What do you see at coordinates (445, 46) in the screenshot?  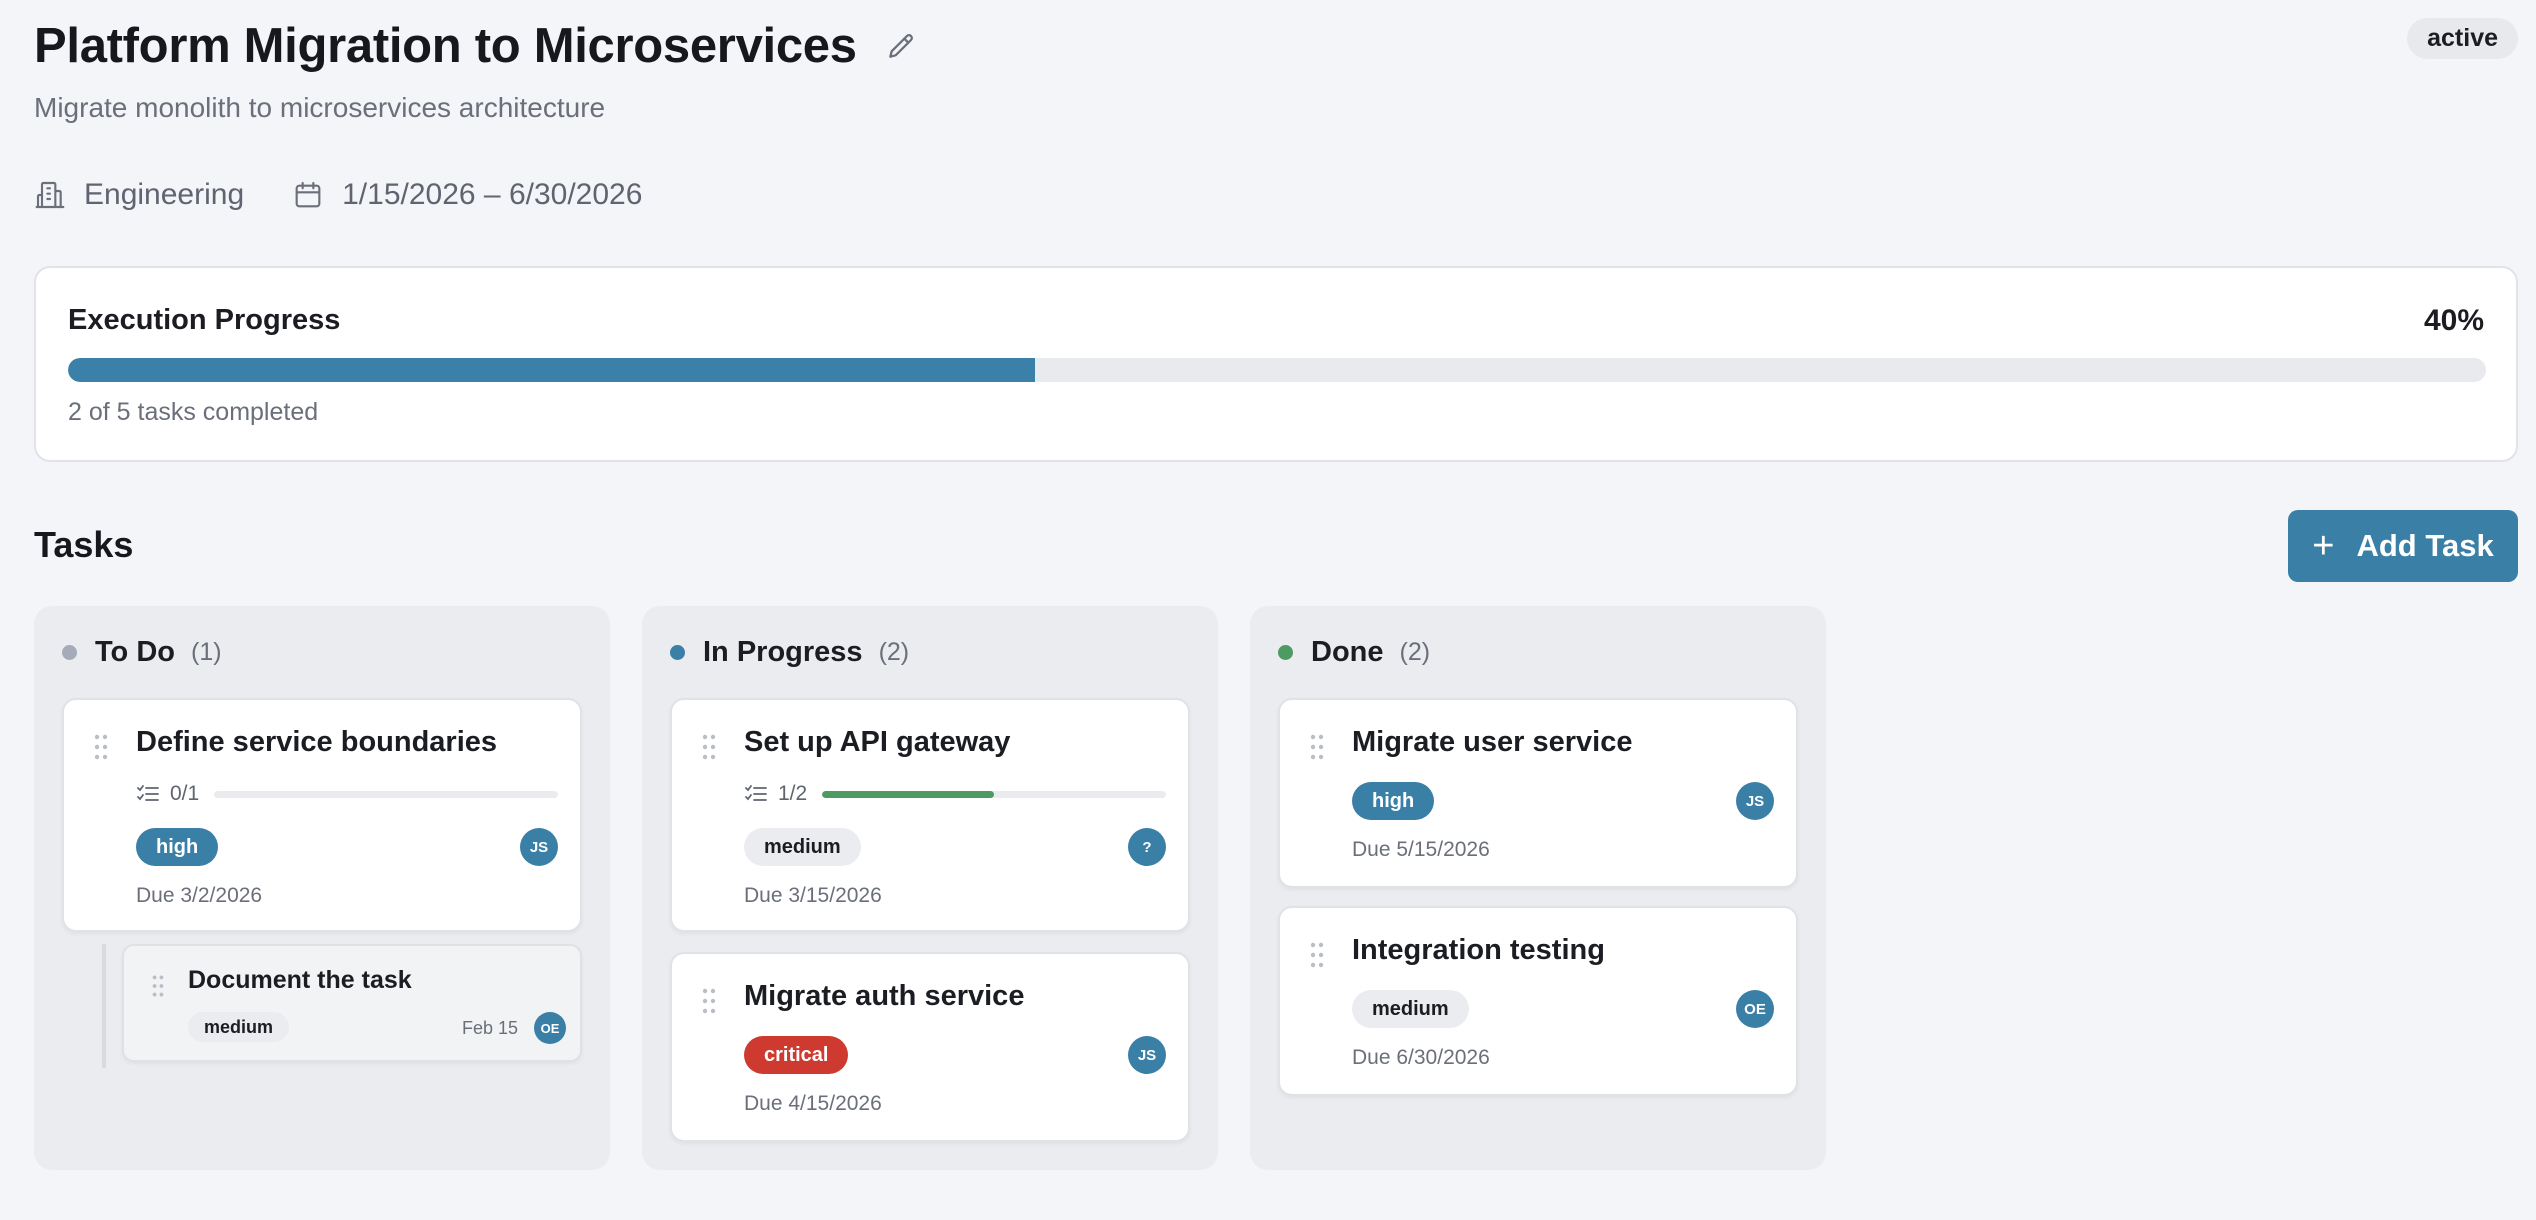 I see `page-title: Platform Migration to Microservices` at bounding box center [445, 46].